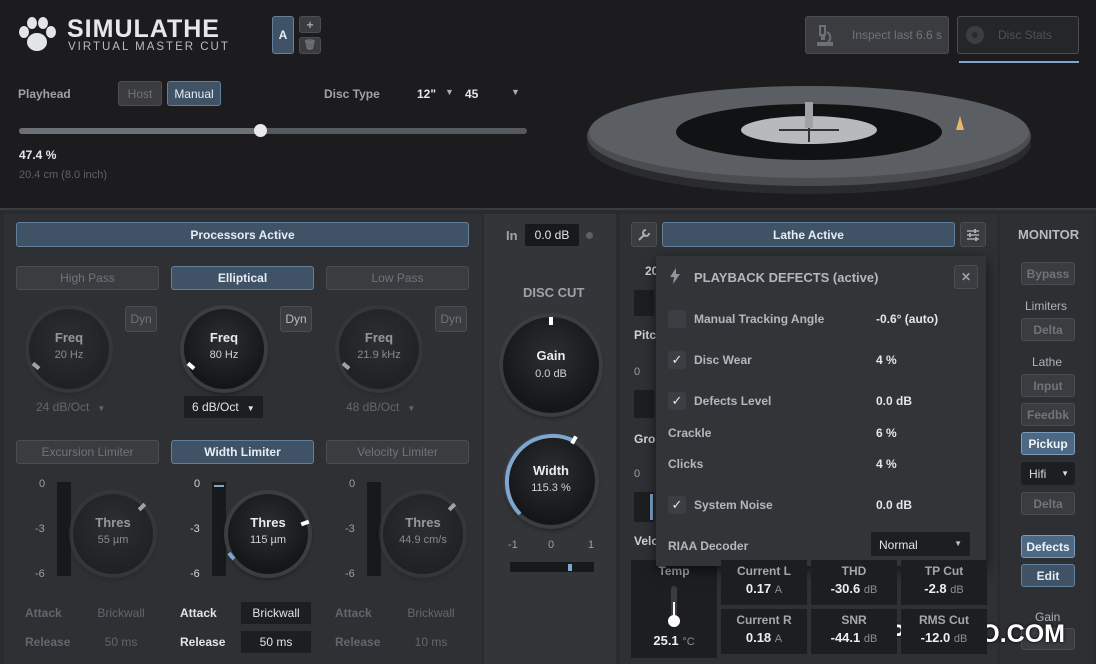 The width and height of the screenshot is (1096, 664). Describe the element at coordinates (223, 407) in the screenshot. I see `slope-select-1: 6 dB/Oct ▼` at that location.